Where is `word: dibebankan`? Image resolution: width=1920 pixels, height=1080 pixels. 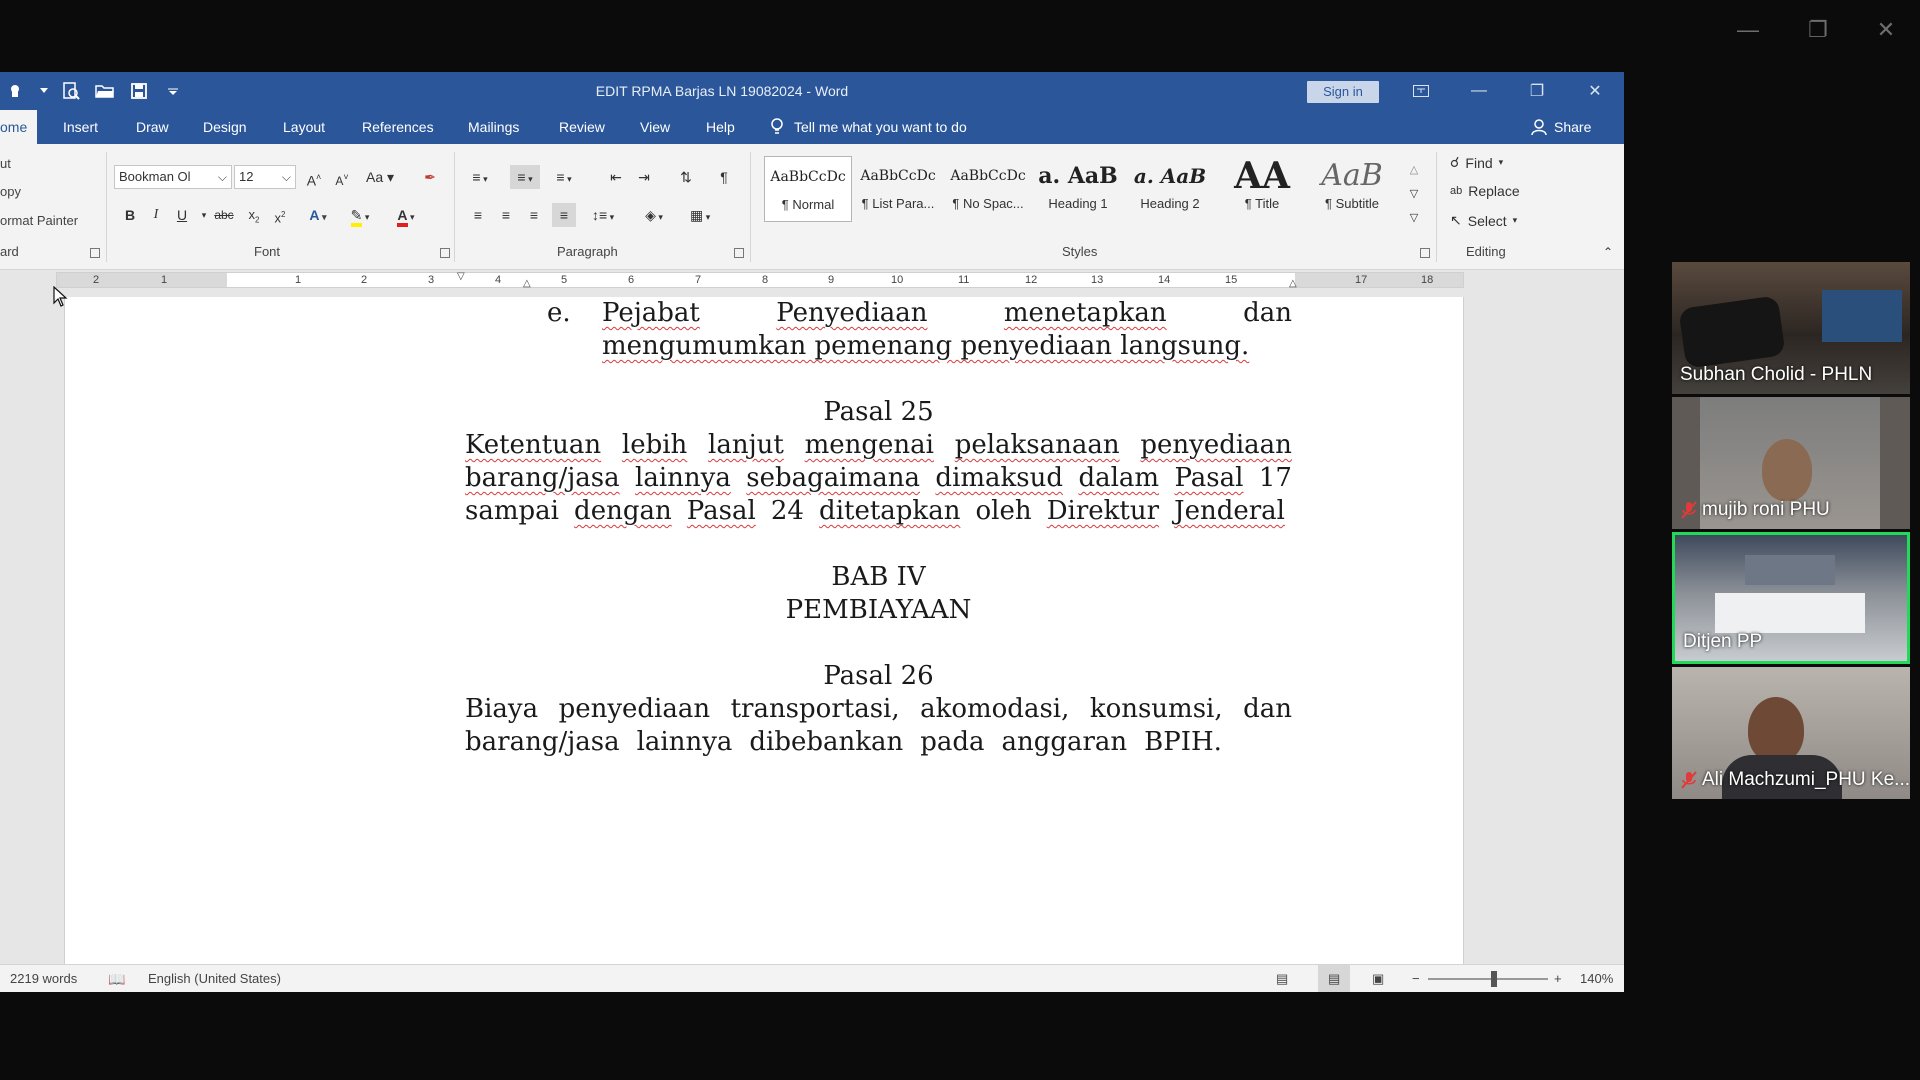 word: dibebankan is located at coordinates (826, 742).